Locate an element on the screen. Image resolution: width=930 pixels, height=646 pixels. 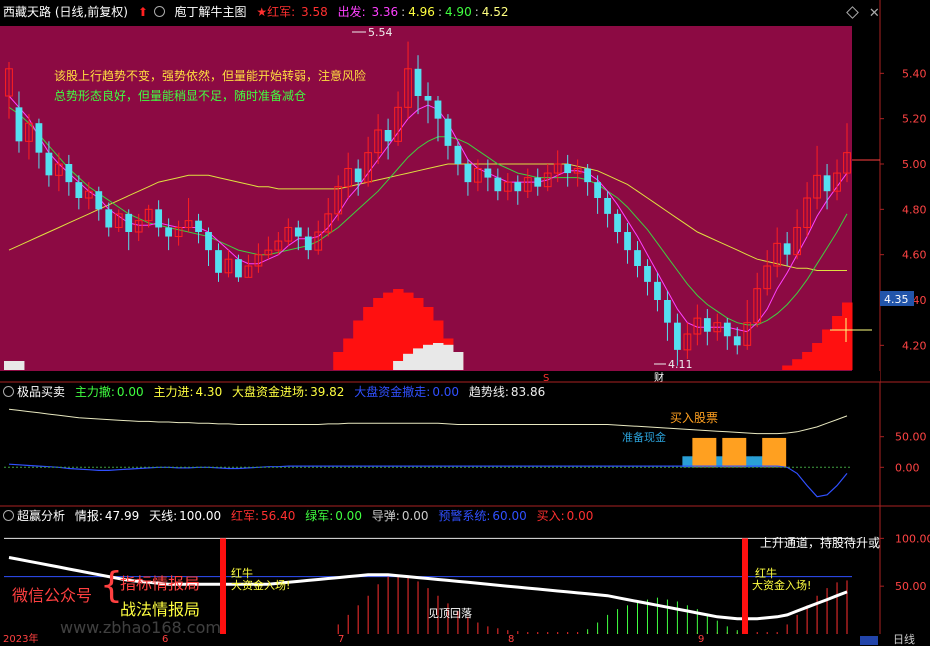
date-strip is located at coordinates (440, 376).